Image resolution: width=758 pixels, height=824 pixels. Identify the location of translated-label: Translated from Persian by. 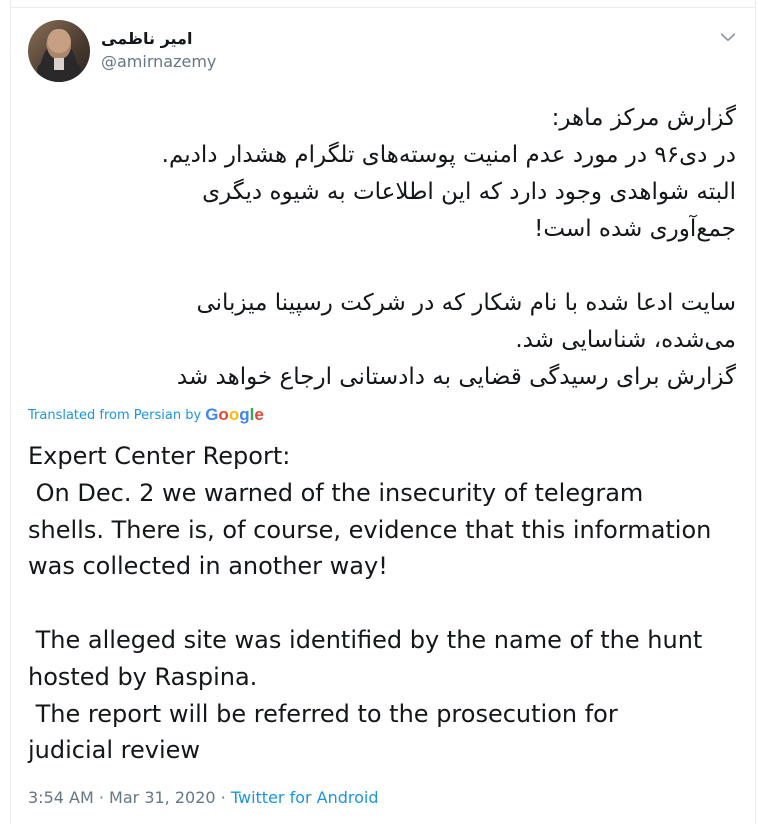
(115, 415).